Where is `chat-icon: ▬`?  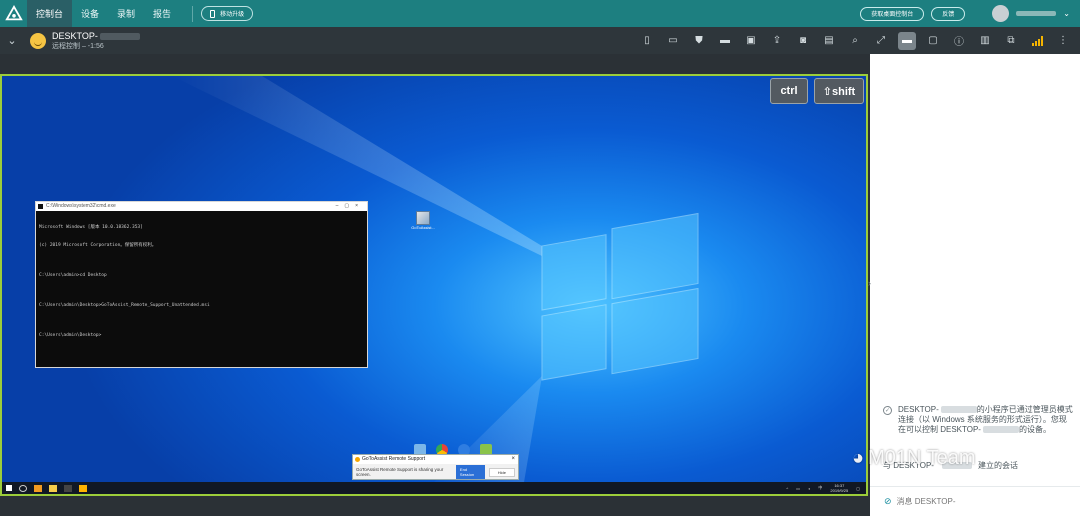 chat-icon: ▬ is located at coordinates (907, 40).